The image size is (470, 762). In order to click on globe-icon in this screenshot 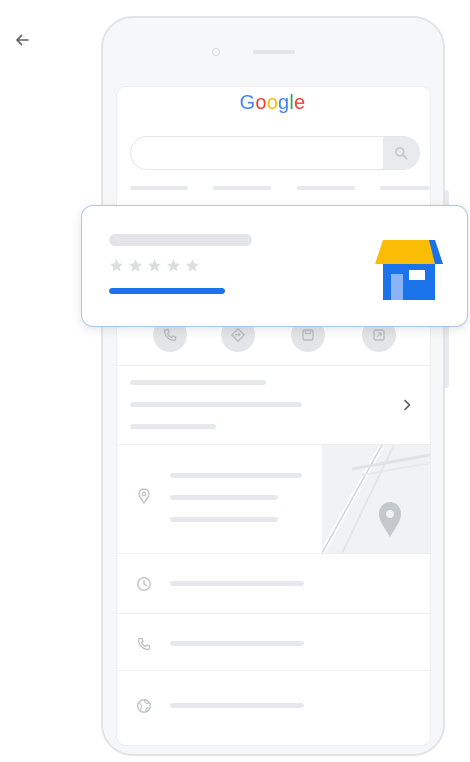, I will do `click(144, 706)`.